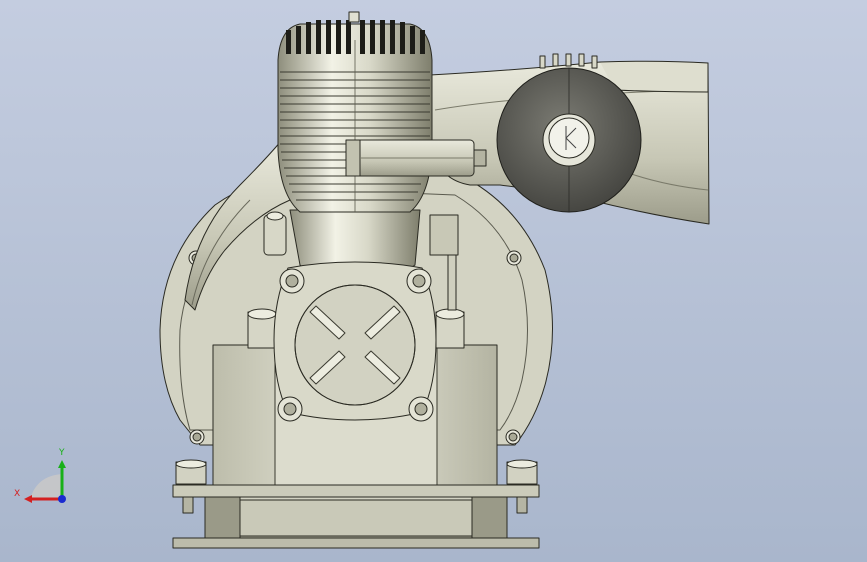 The height and width of the screenshot is (562, 867). What do you see at coordinates (222, 518) in the screenshot?
I see `base-foot-left` at bounding box center [222, 518].